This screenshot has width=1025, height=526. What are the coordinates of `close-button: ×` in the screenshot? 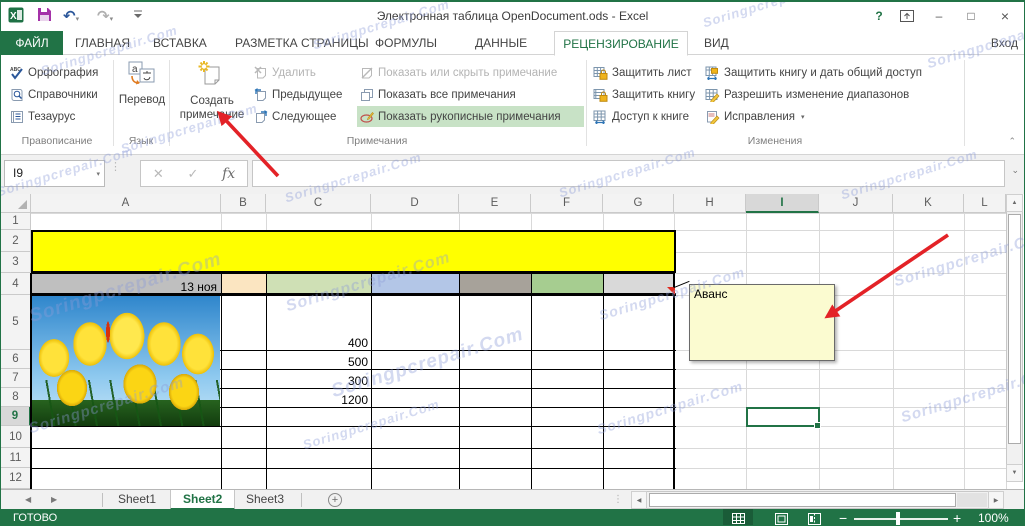 It's located at (1005, 16).